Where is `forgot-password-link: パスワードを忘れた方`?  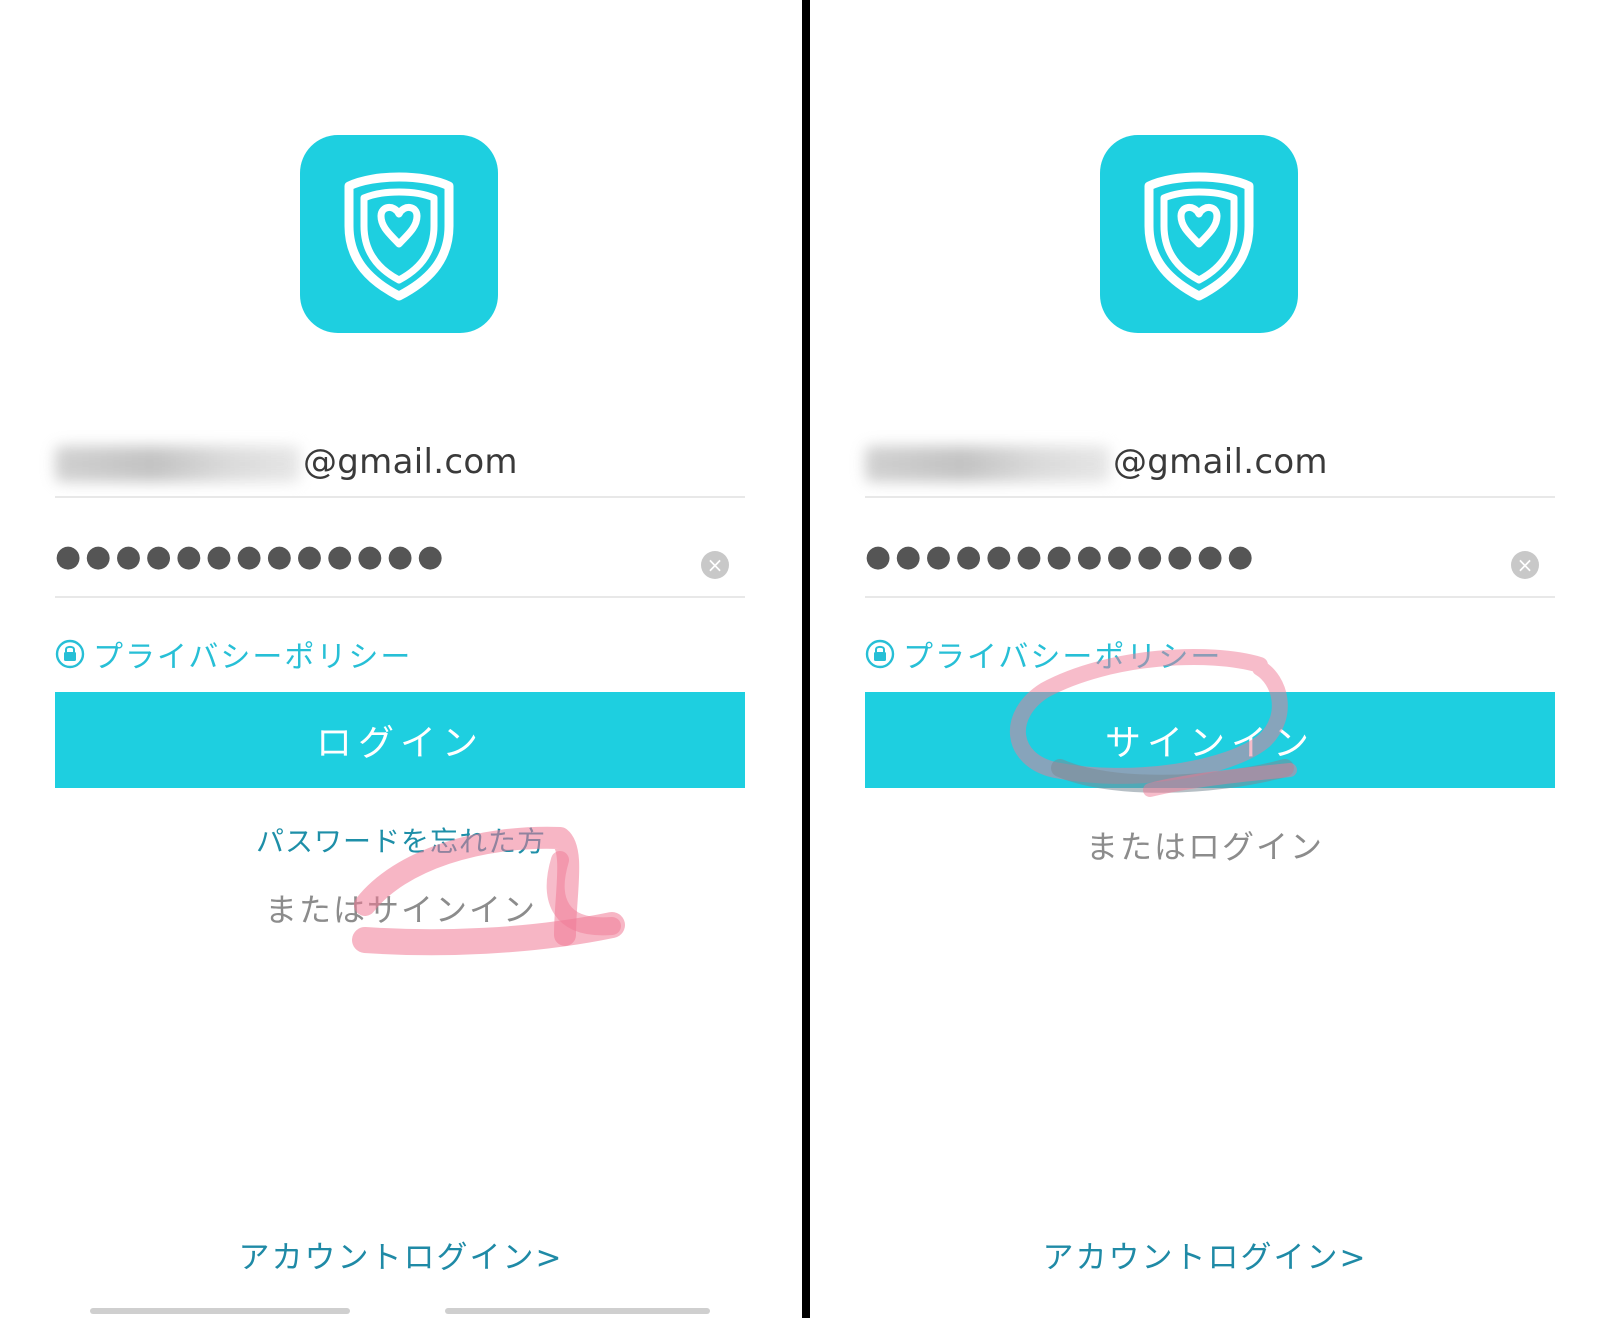
forgot-password-link: パスワードを忘れた方 is located at coordinates (401, 840).